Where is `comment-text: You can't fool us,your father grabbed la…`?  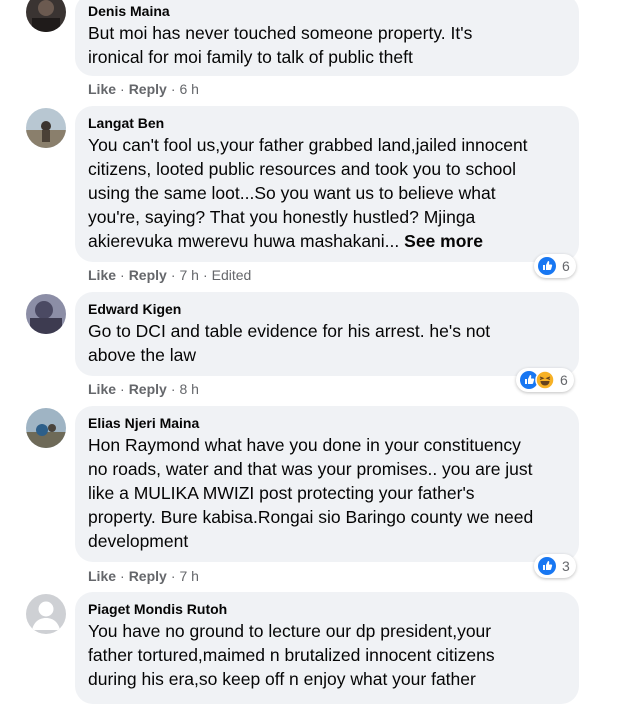
comment-text: You can't fool us,your father grabbed la… is located at coordinates (327, 193).